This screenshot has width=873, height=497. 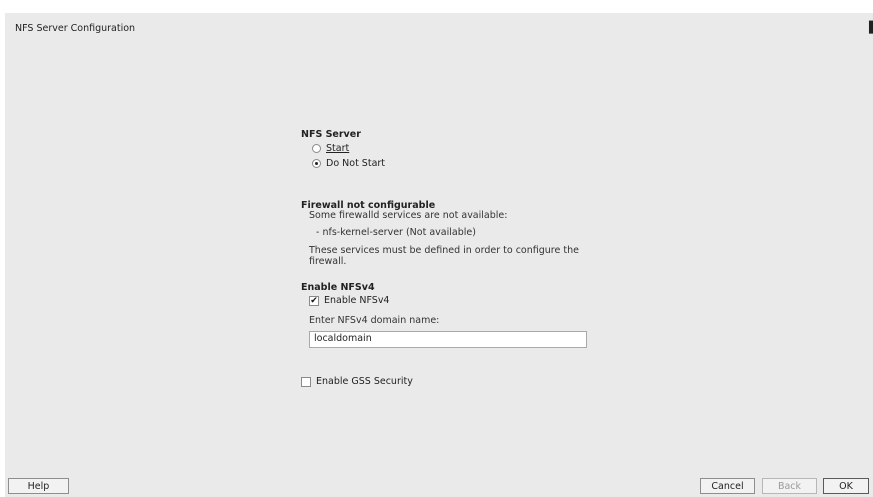 I want to click on enable-nfsv4-checkbox: ✔ Enable NFSv4, so click(x=349, y=300).